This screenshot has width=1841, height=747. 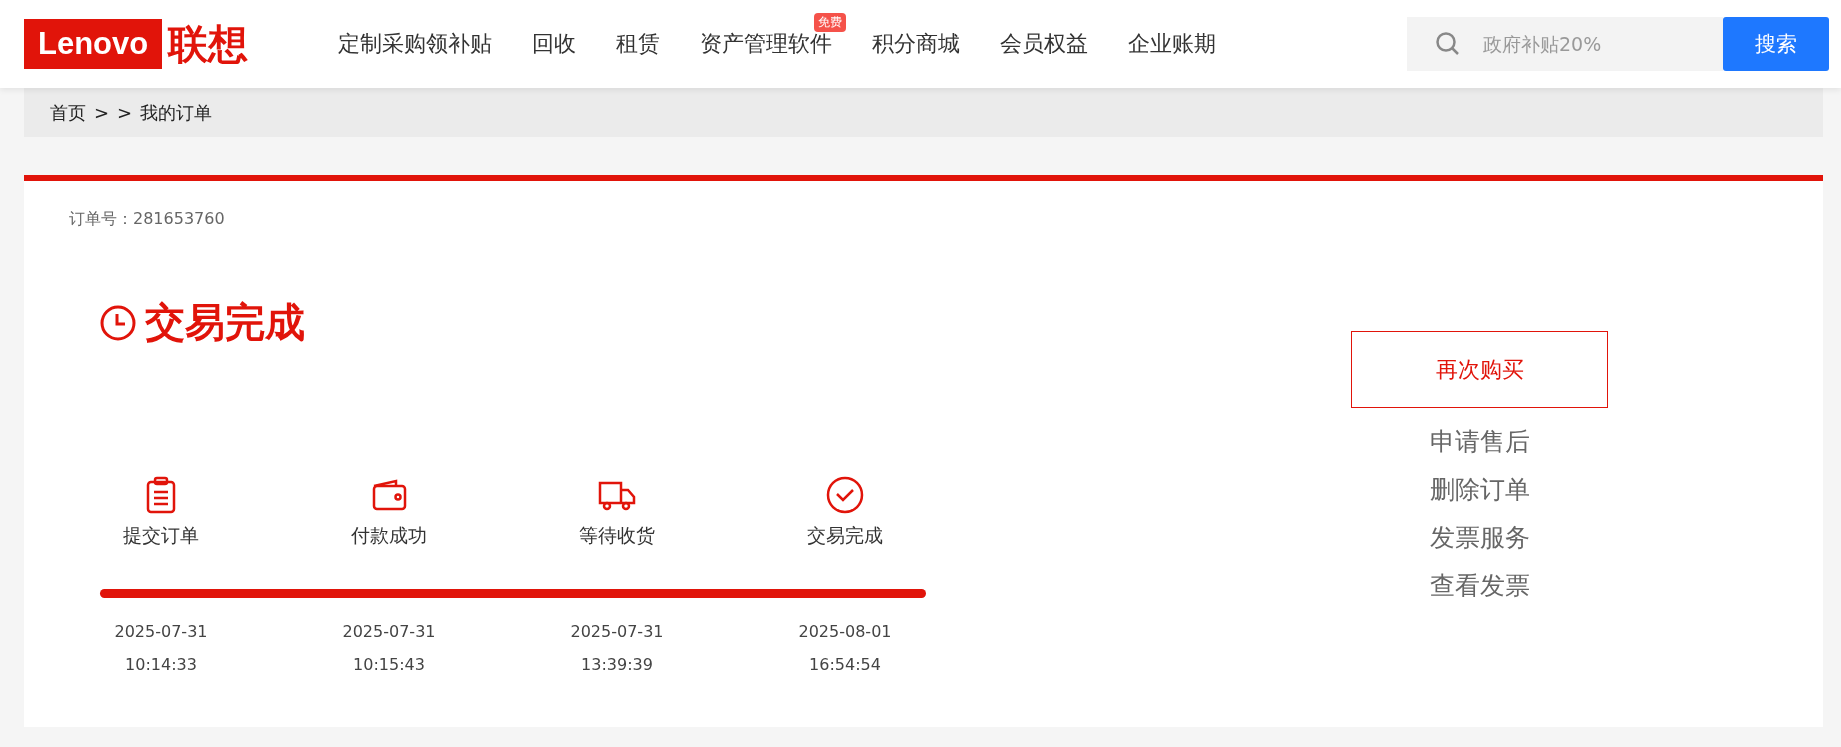 I want to click on buy-again-button: 再次购买, so click(x=1479, y=369).